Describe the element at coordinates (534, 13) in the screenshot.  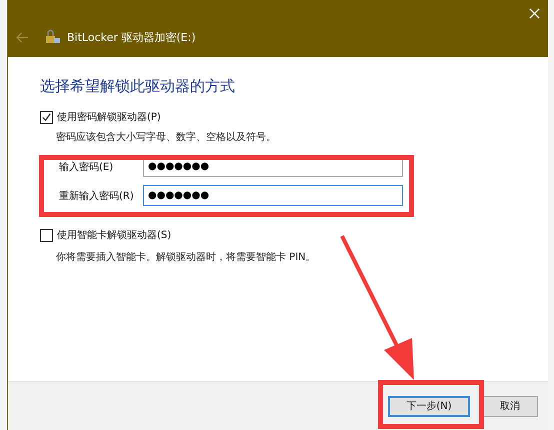
I see `close-icon` at that location.